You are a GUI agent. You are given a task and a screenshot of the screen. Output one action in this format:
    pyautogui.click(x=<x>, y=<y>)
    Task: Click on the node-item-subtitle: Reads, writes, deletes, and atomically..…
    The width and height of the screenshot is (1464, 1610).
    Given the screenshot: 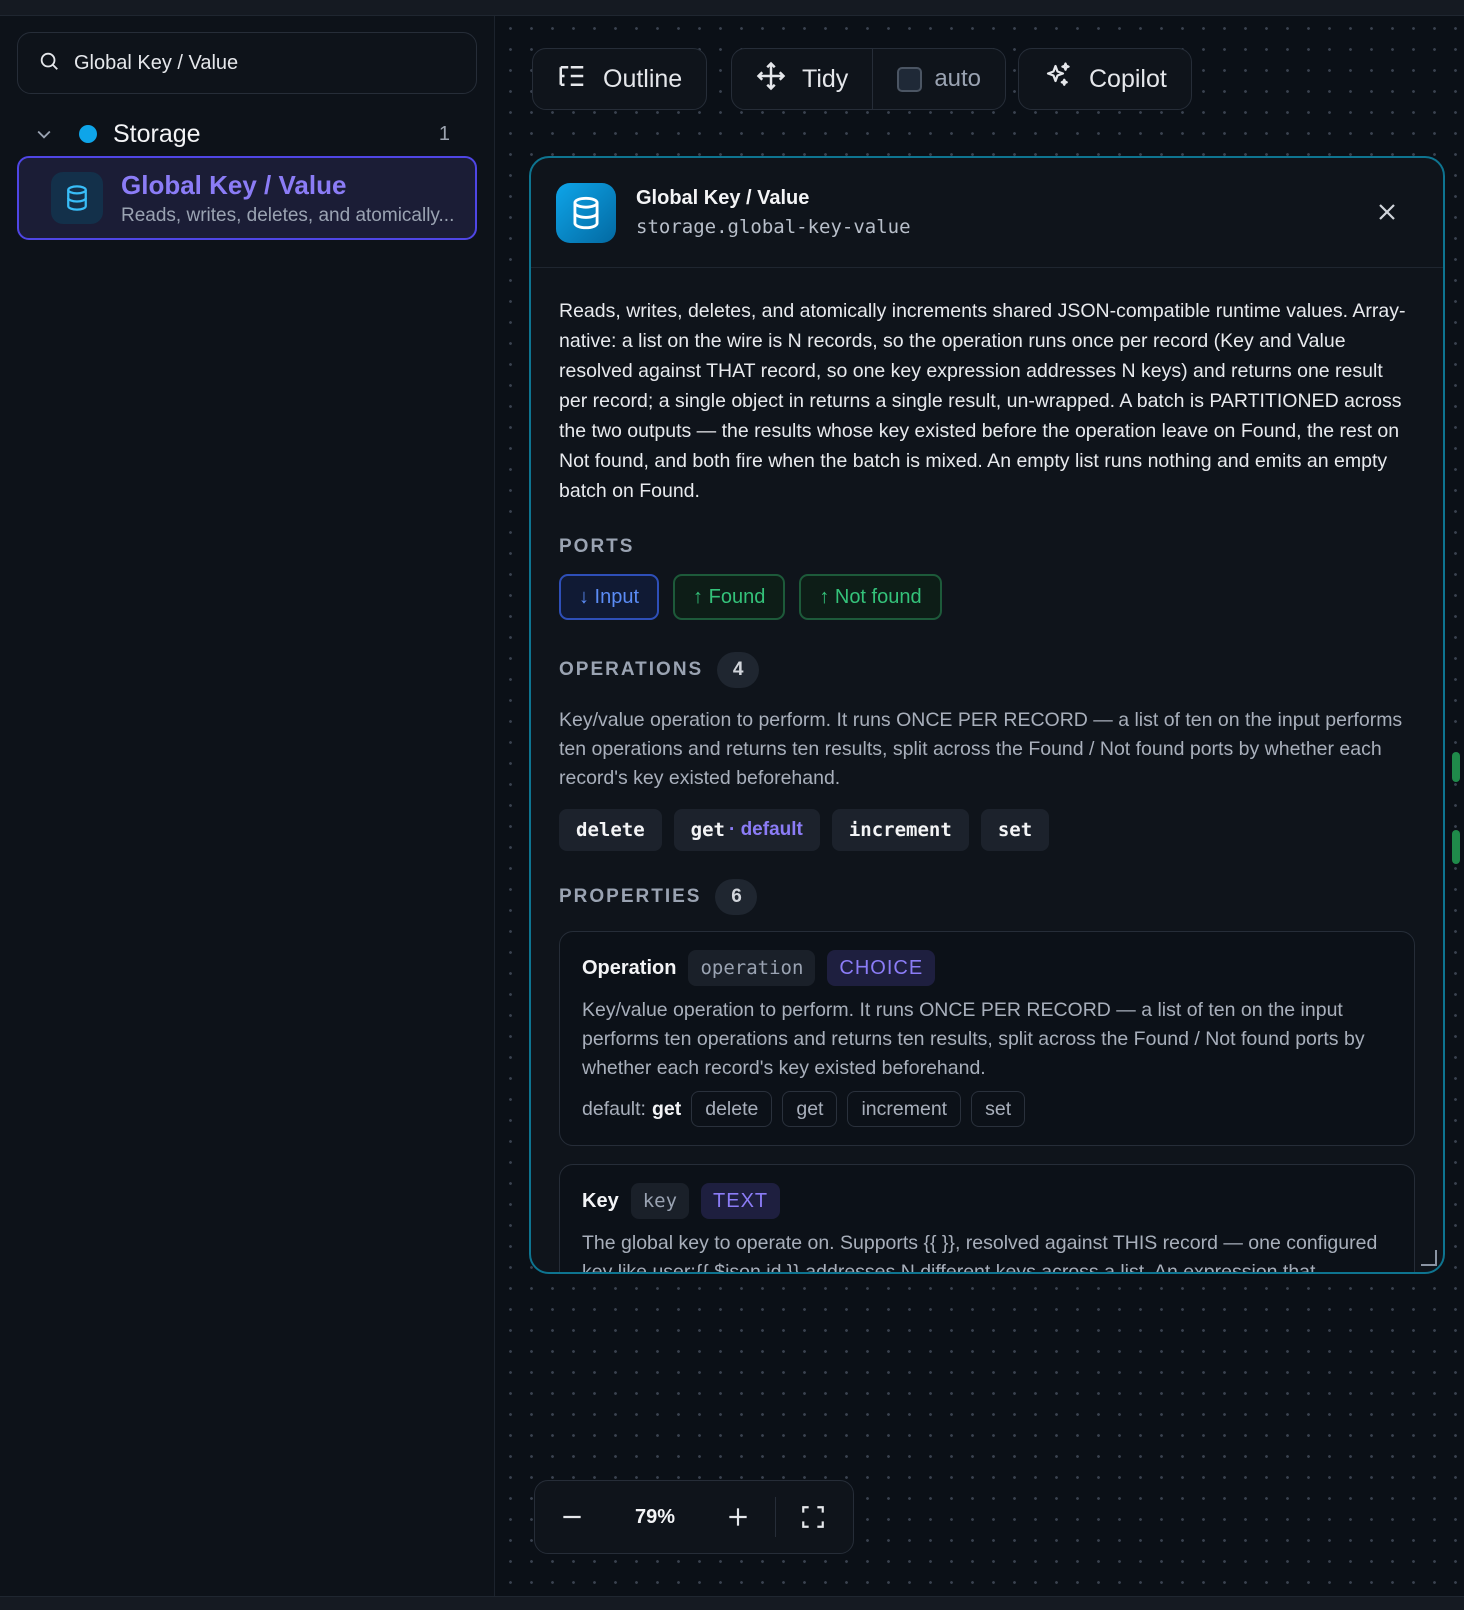 What is the action you would take?
    pyautogui.click(x=288, y=215)
    